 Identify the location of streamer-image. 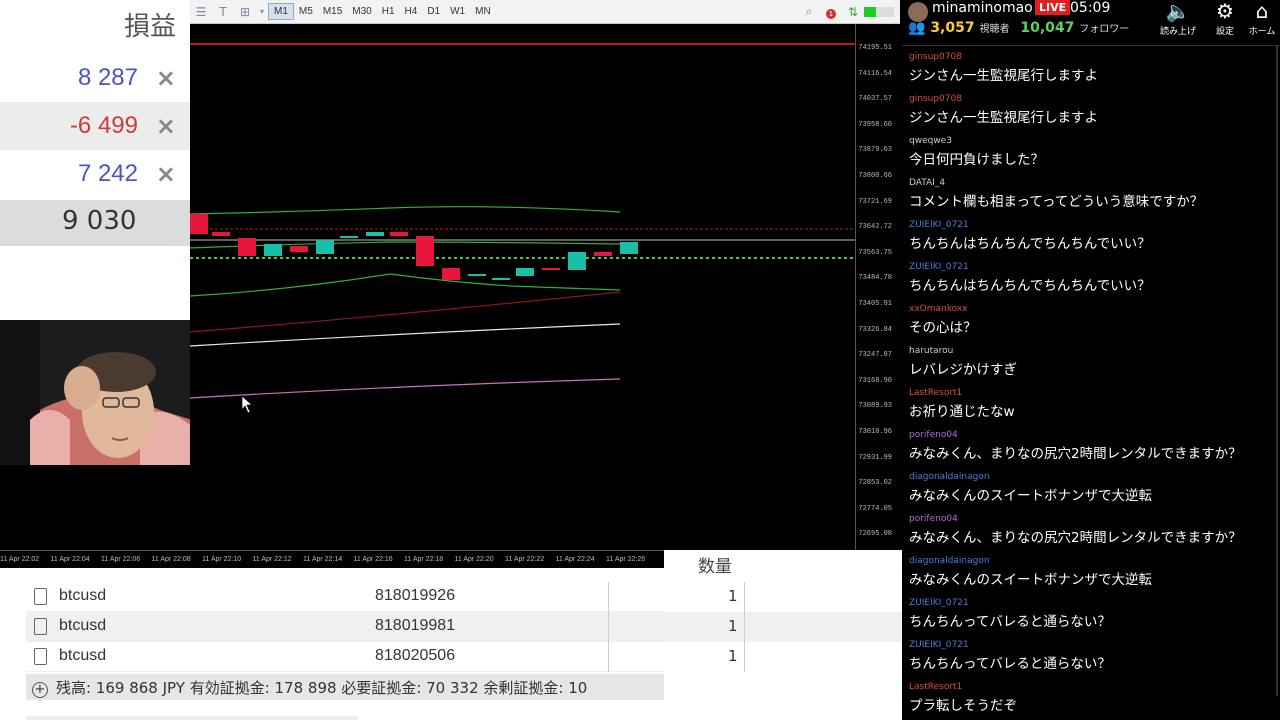
(96, 392).